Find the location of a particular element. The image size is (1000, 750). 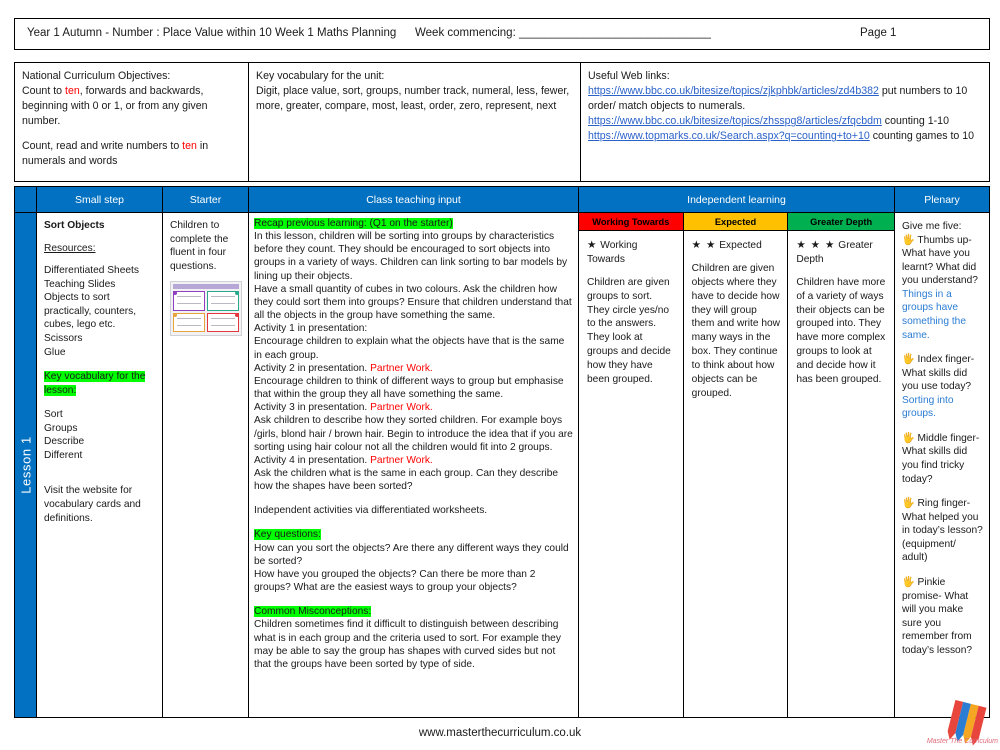

web-link-3-note: counting games to 10 is located at coordinates (923, 136).